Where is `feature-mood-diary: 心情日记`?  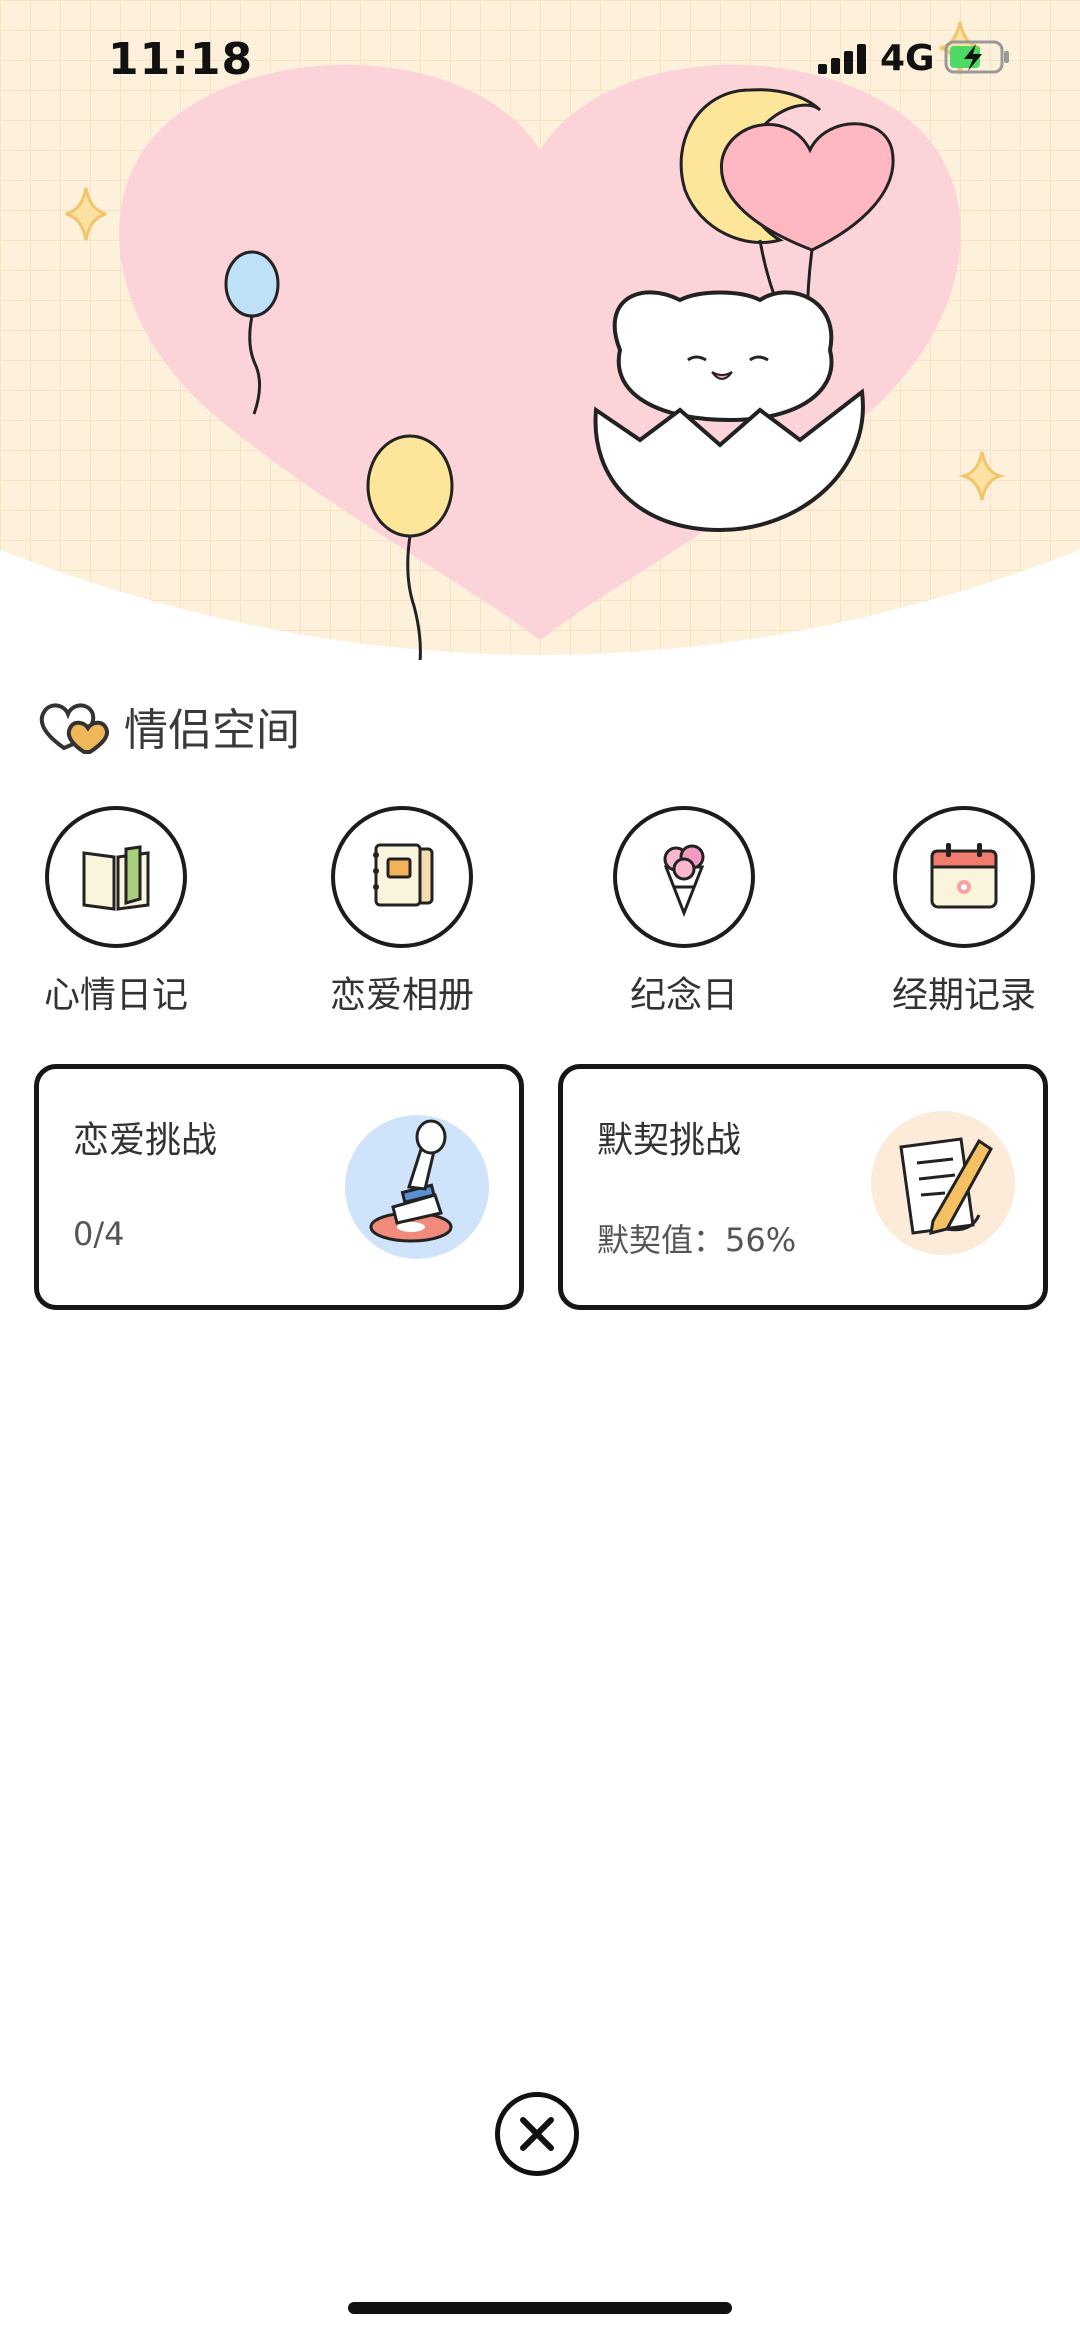
feature-mood-diary: 心情日记 is located at coordinates (116, 912).